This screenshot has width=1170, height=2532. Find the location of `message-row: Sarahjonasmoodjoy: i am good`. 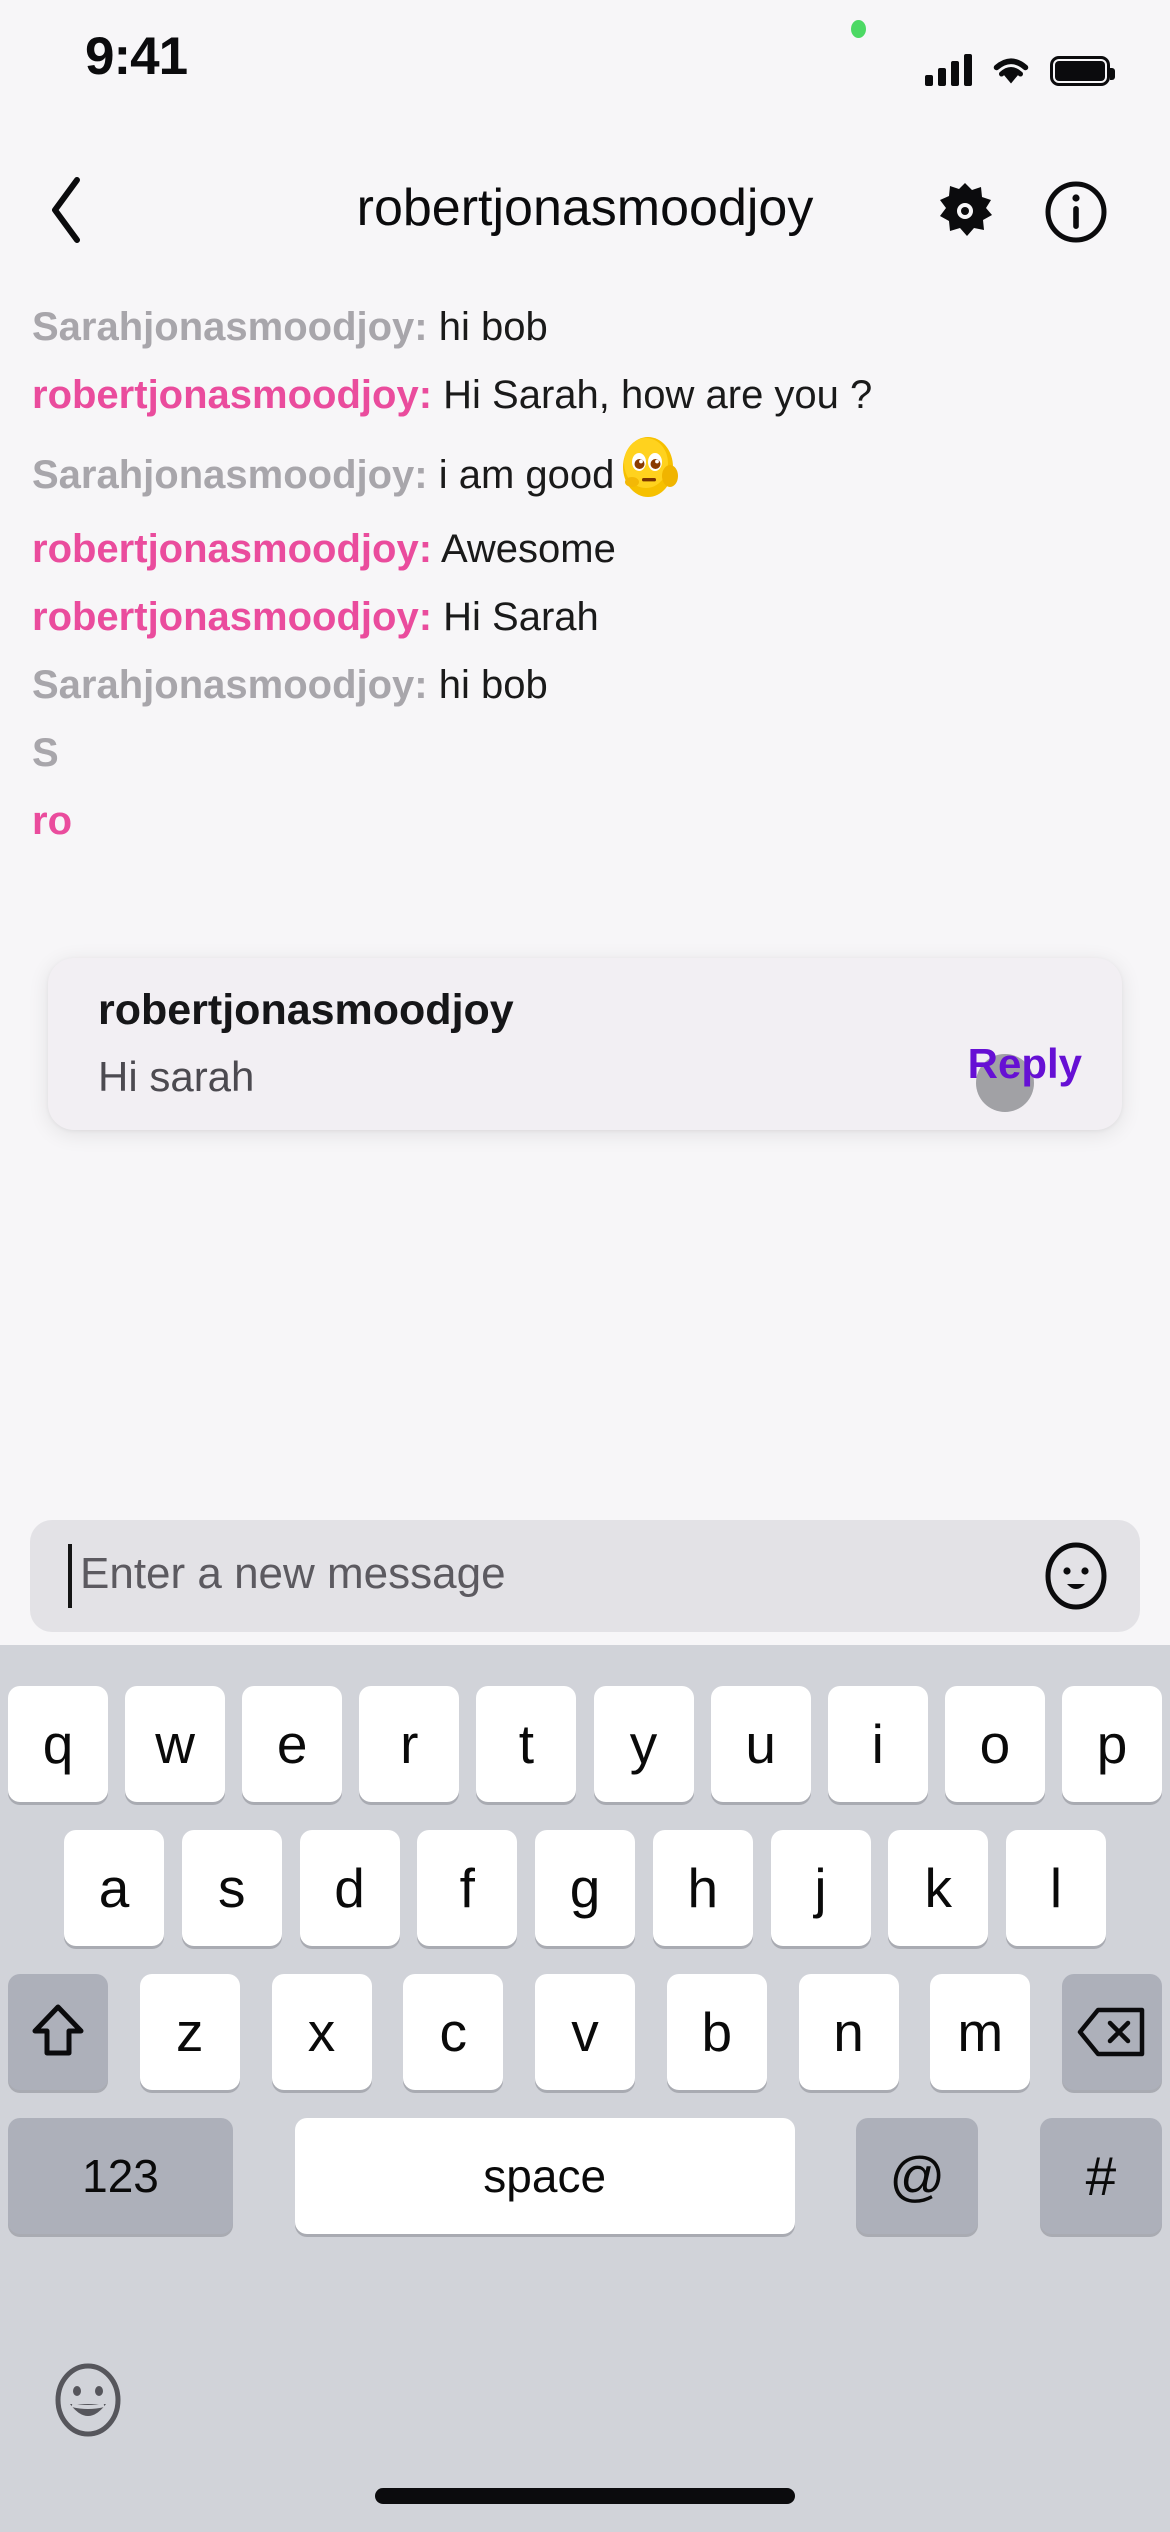

message-row: Sarahjonasmoodjoy: i am good is located at coordinates (585, 469).